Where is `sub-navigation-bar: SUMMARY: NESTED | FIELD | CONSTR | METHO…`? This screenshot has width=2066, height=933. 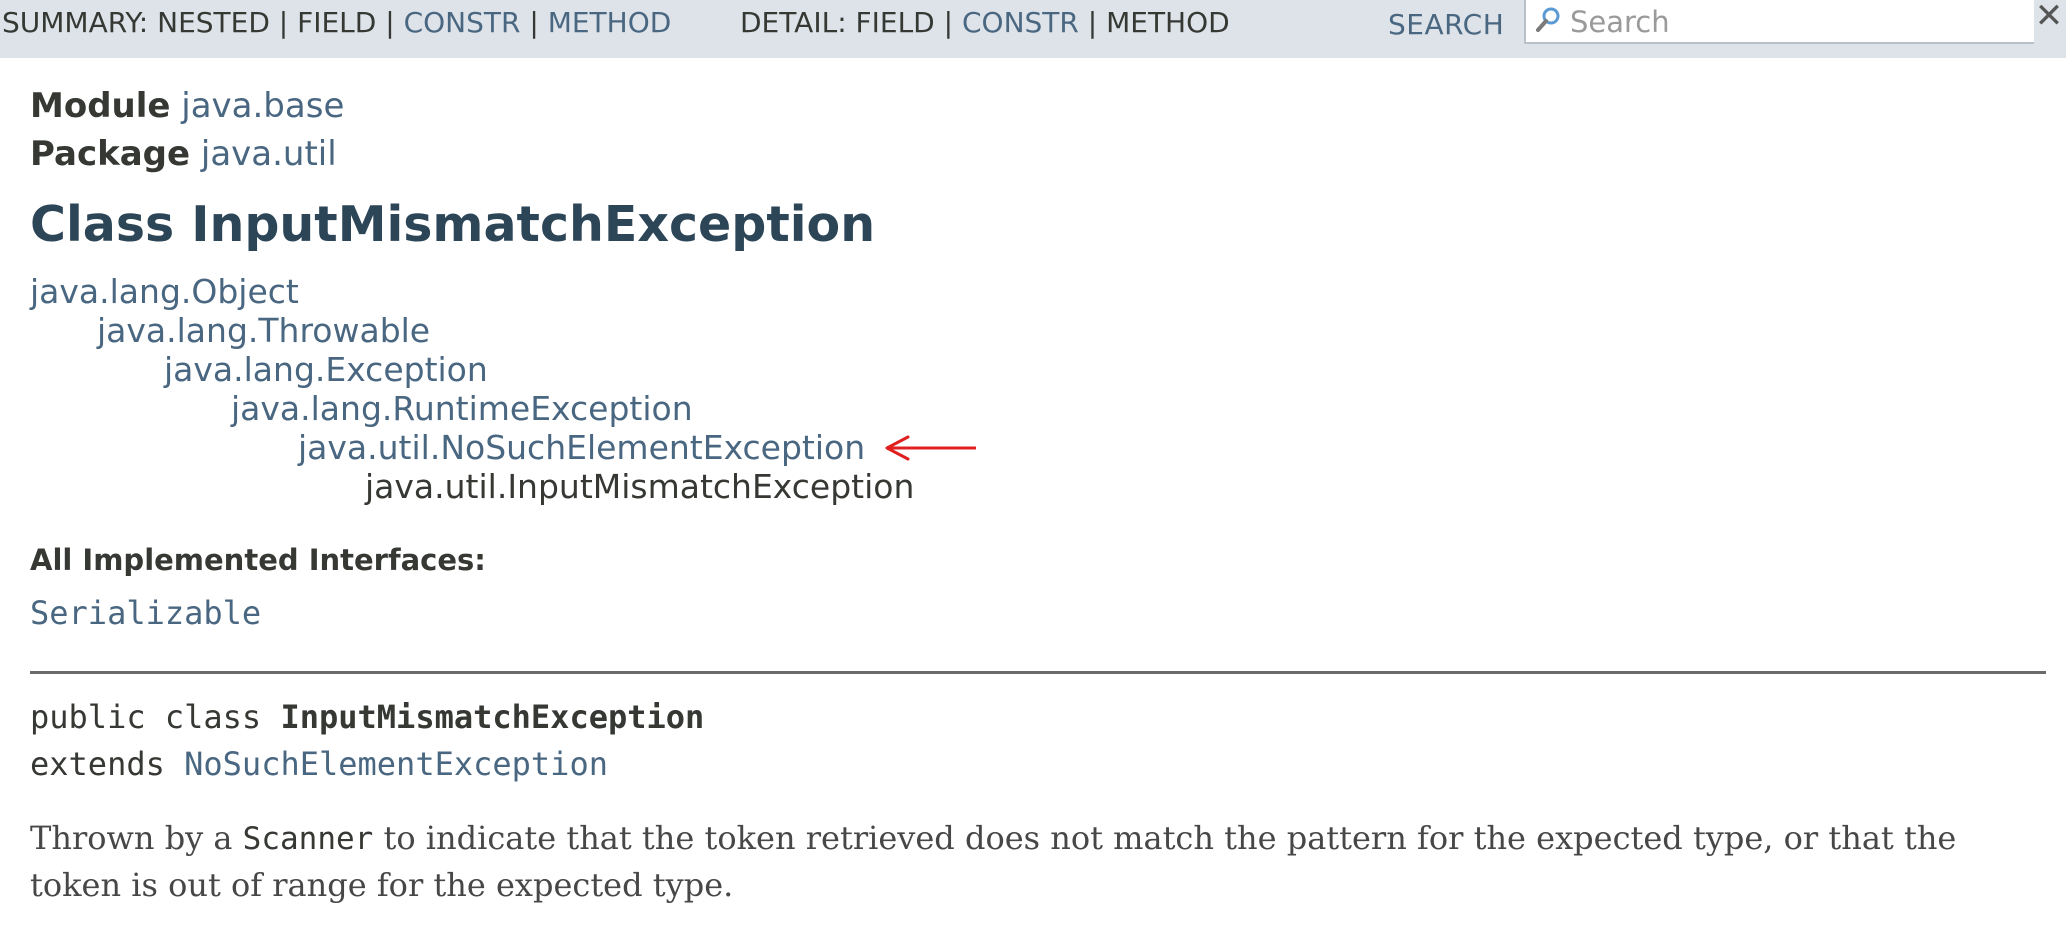 sub-navigation-bar: SUMMARY: NESTED | FIELD | CONSTR | METHO… is located at coordinates (1033, 29).